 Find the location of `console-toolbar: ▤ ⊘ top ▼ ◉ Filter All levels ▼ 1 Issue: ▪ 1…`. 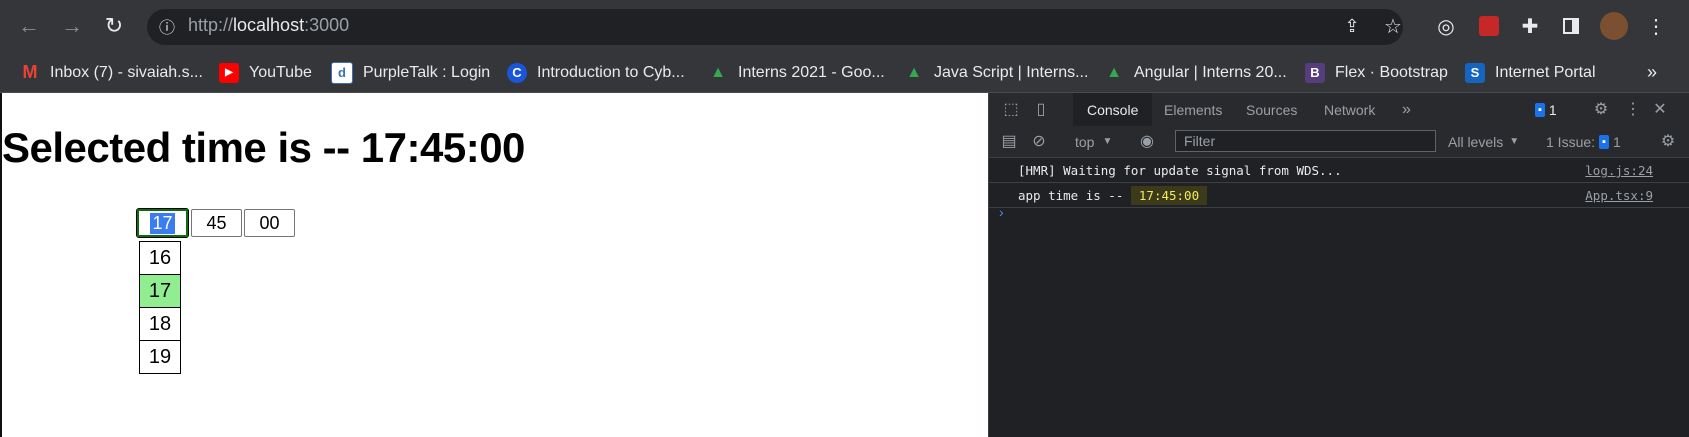

console-toolbar: ▤ ⊘ top ▼ ◉ Filter All levels ▼ 1 Issue: ▪ 1… is located at coordinates (1339, 142).